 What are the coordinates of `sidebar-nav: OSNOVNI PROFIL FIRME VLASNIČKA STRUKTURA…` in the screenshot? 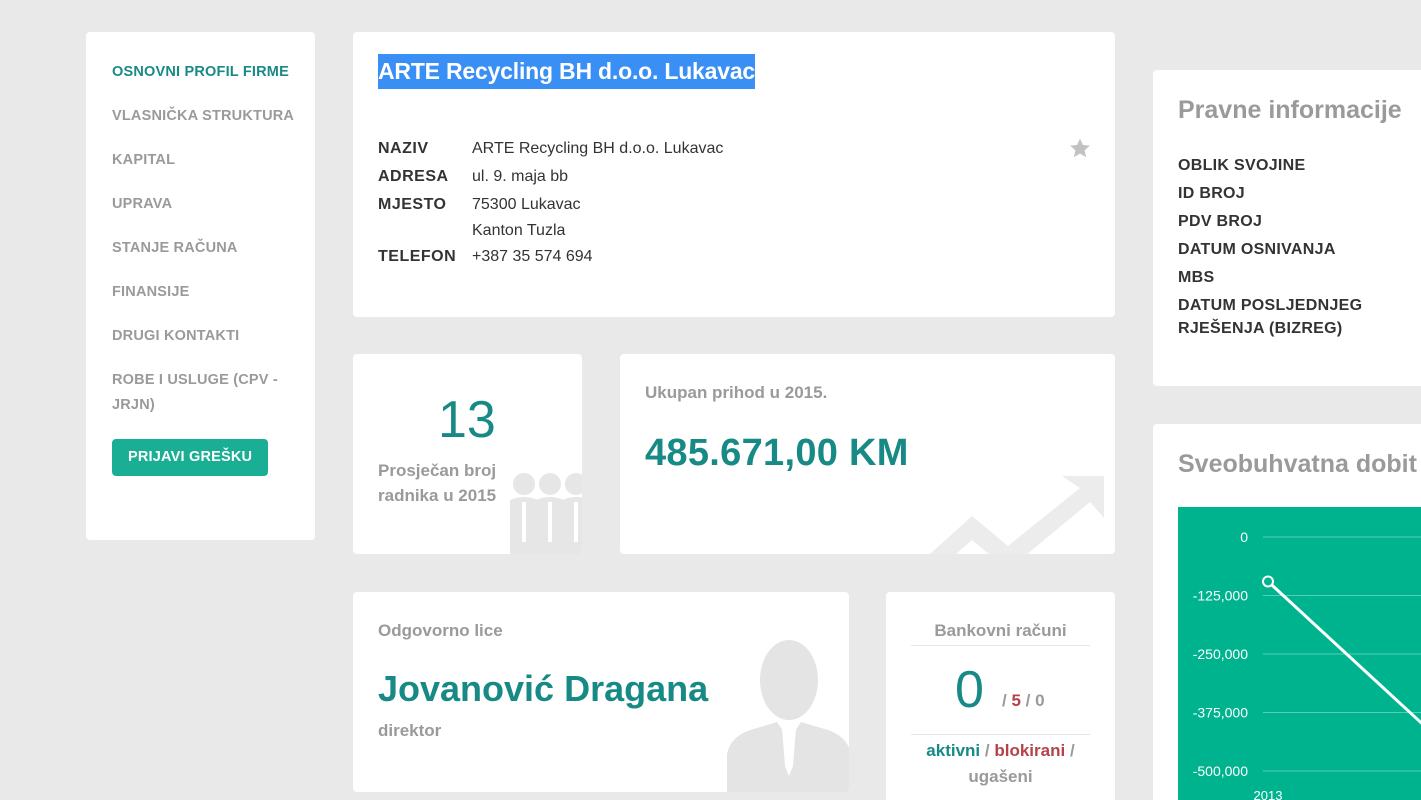 It's located at (200, 286).